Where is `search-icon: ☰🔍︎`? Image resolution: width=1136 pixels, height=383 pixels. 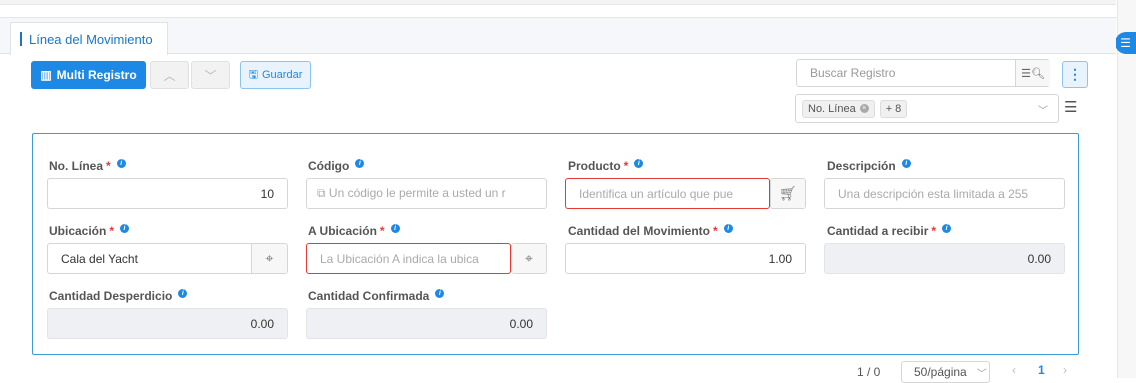
search-icon: ☰🔍︎ is located at coordinates (1033, 73).